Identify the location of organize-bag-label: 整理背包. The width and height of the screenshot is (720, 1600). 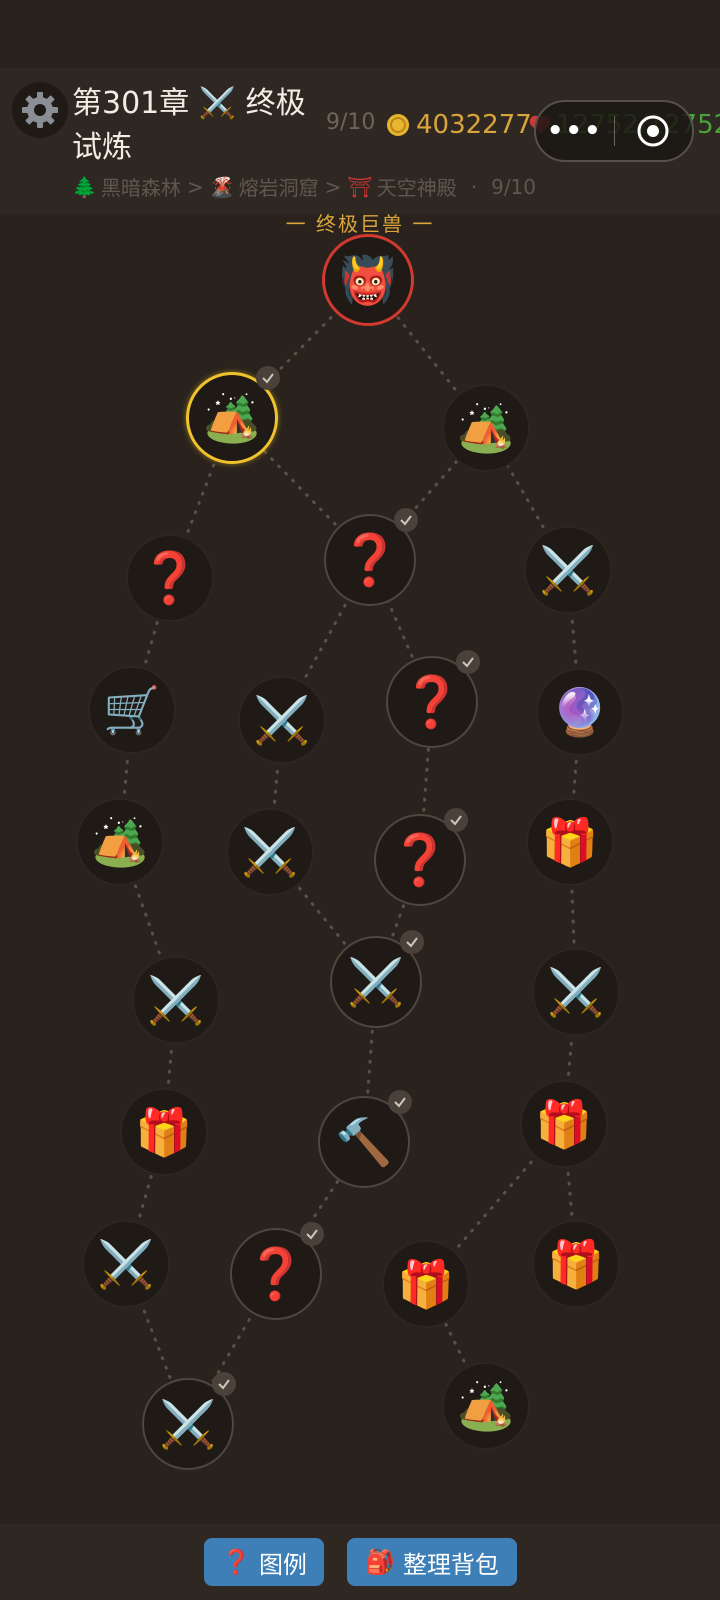
(450, 1564).